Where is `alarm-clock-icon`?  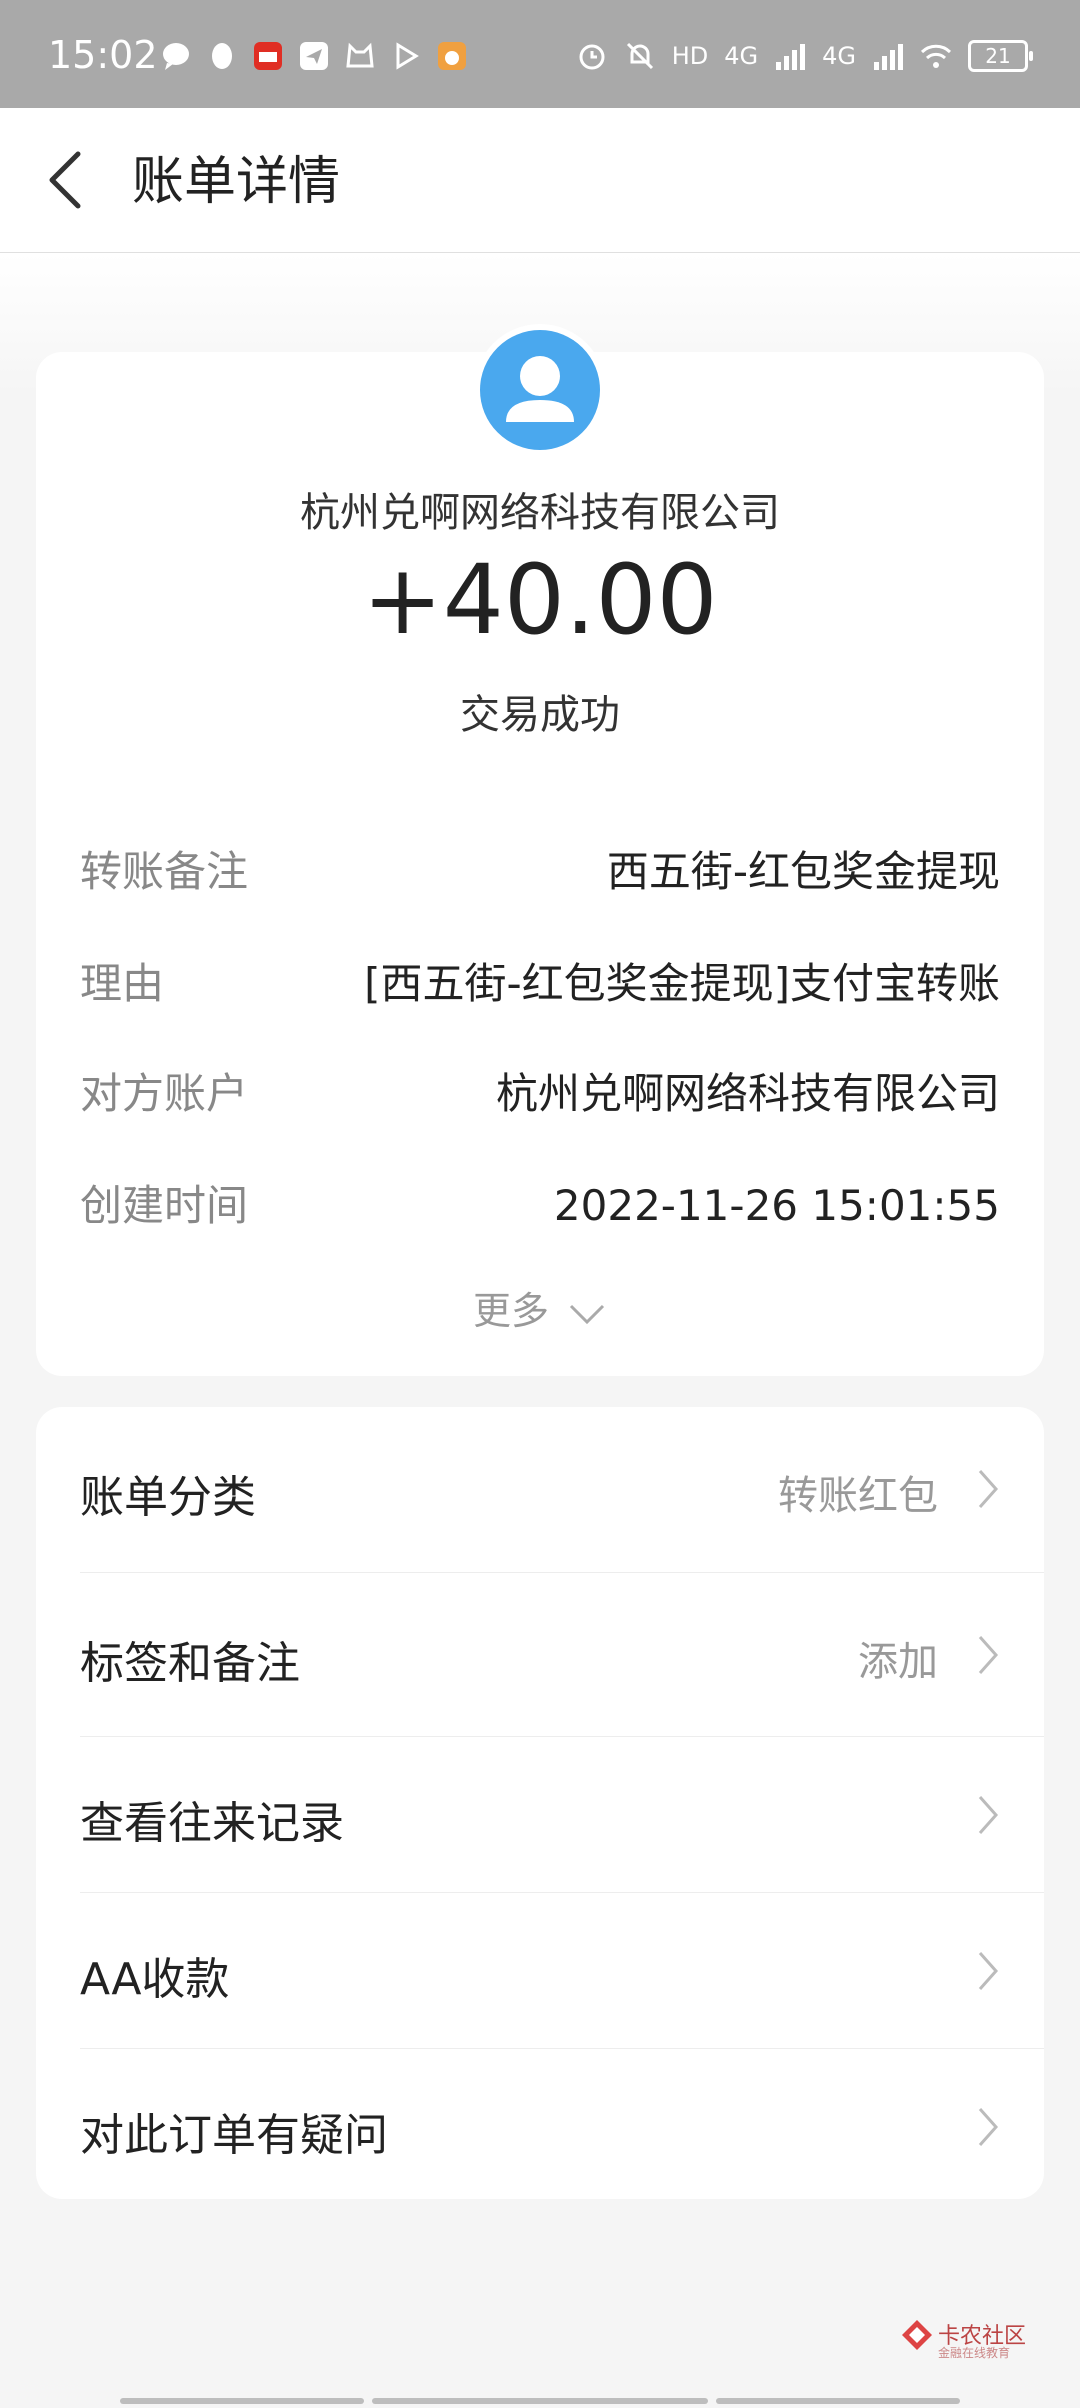
alarm-clock-icon is located at coordinates (592, 57).